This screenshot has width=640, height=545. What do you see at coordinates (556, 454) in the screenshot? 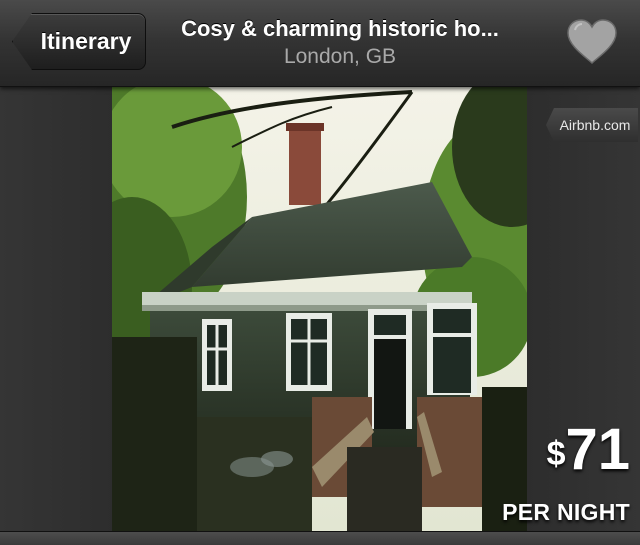
I see `price-currency: $` at bounding box center [556, 454].